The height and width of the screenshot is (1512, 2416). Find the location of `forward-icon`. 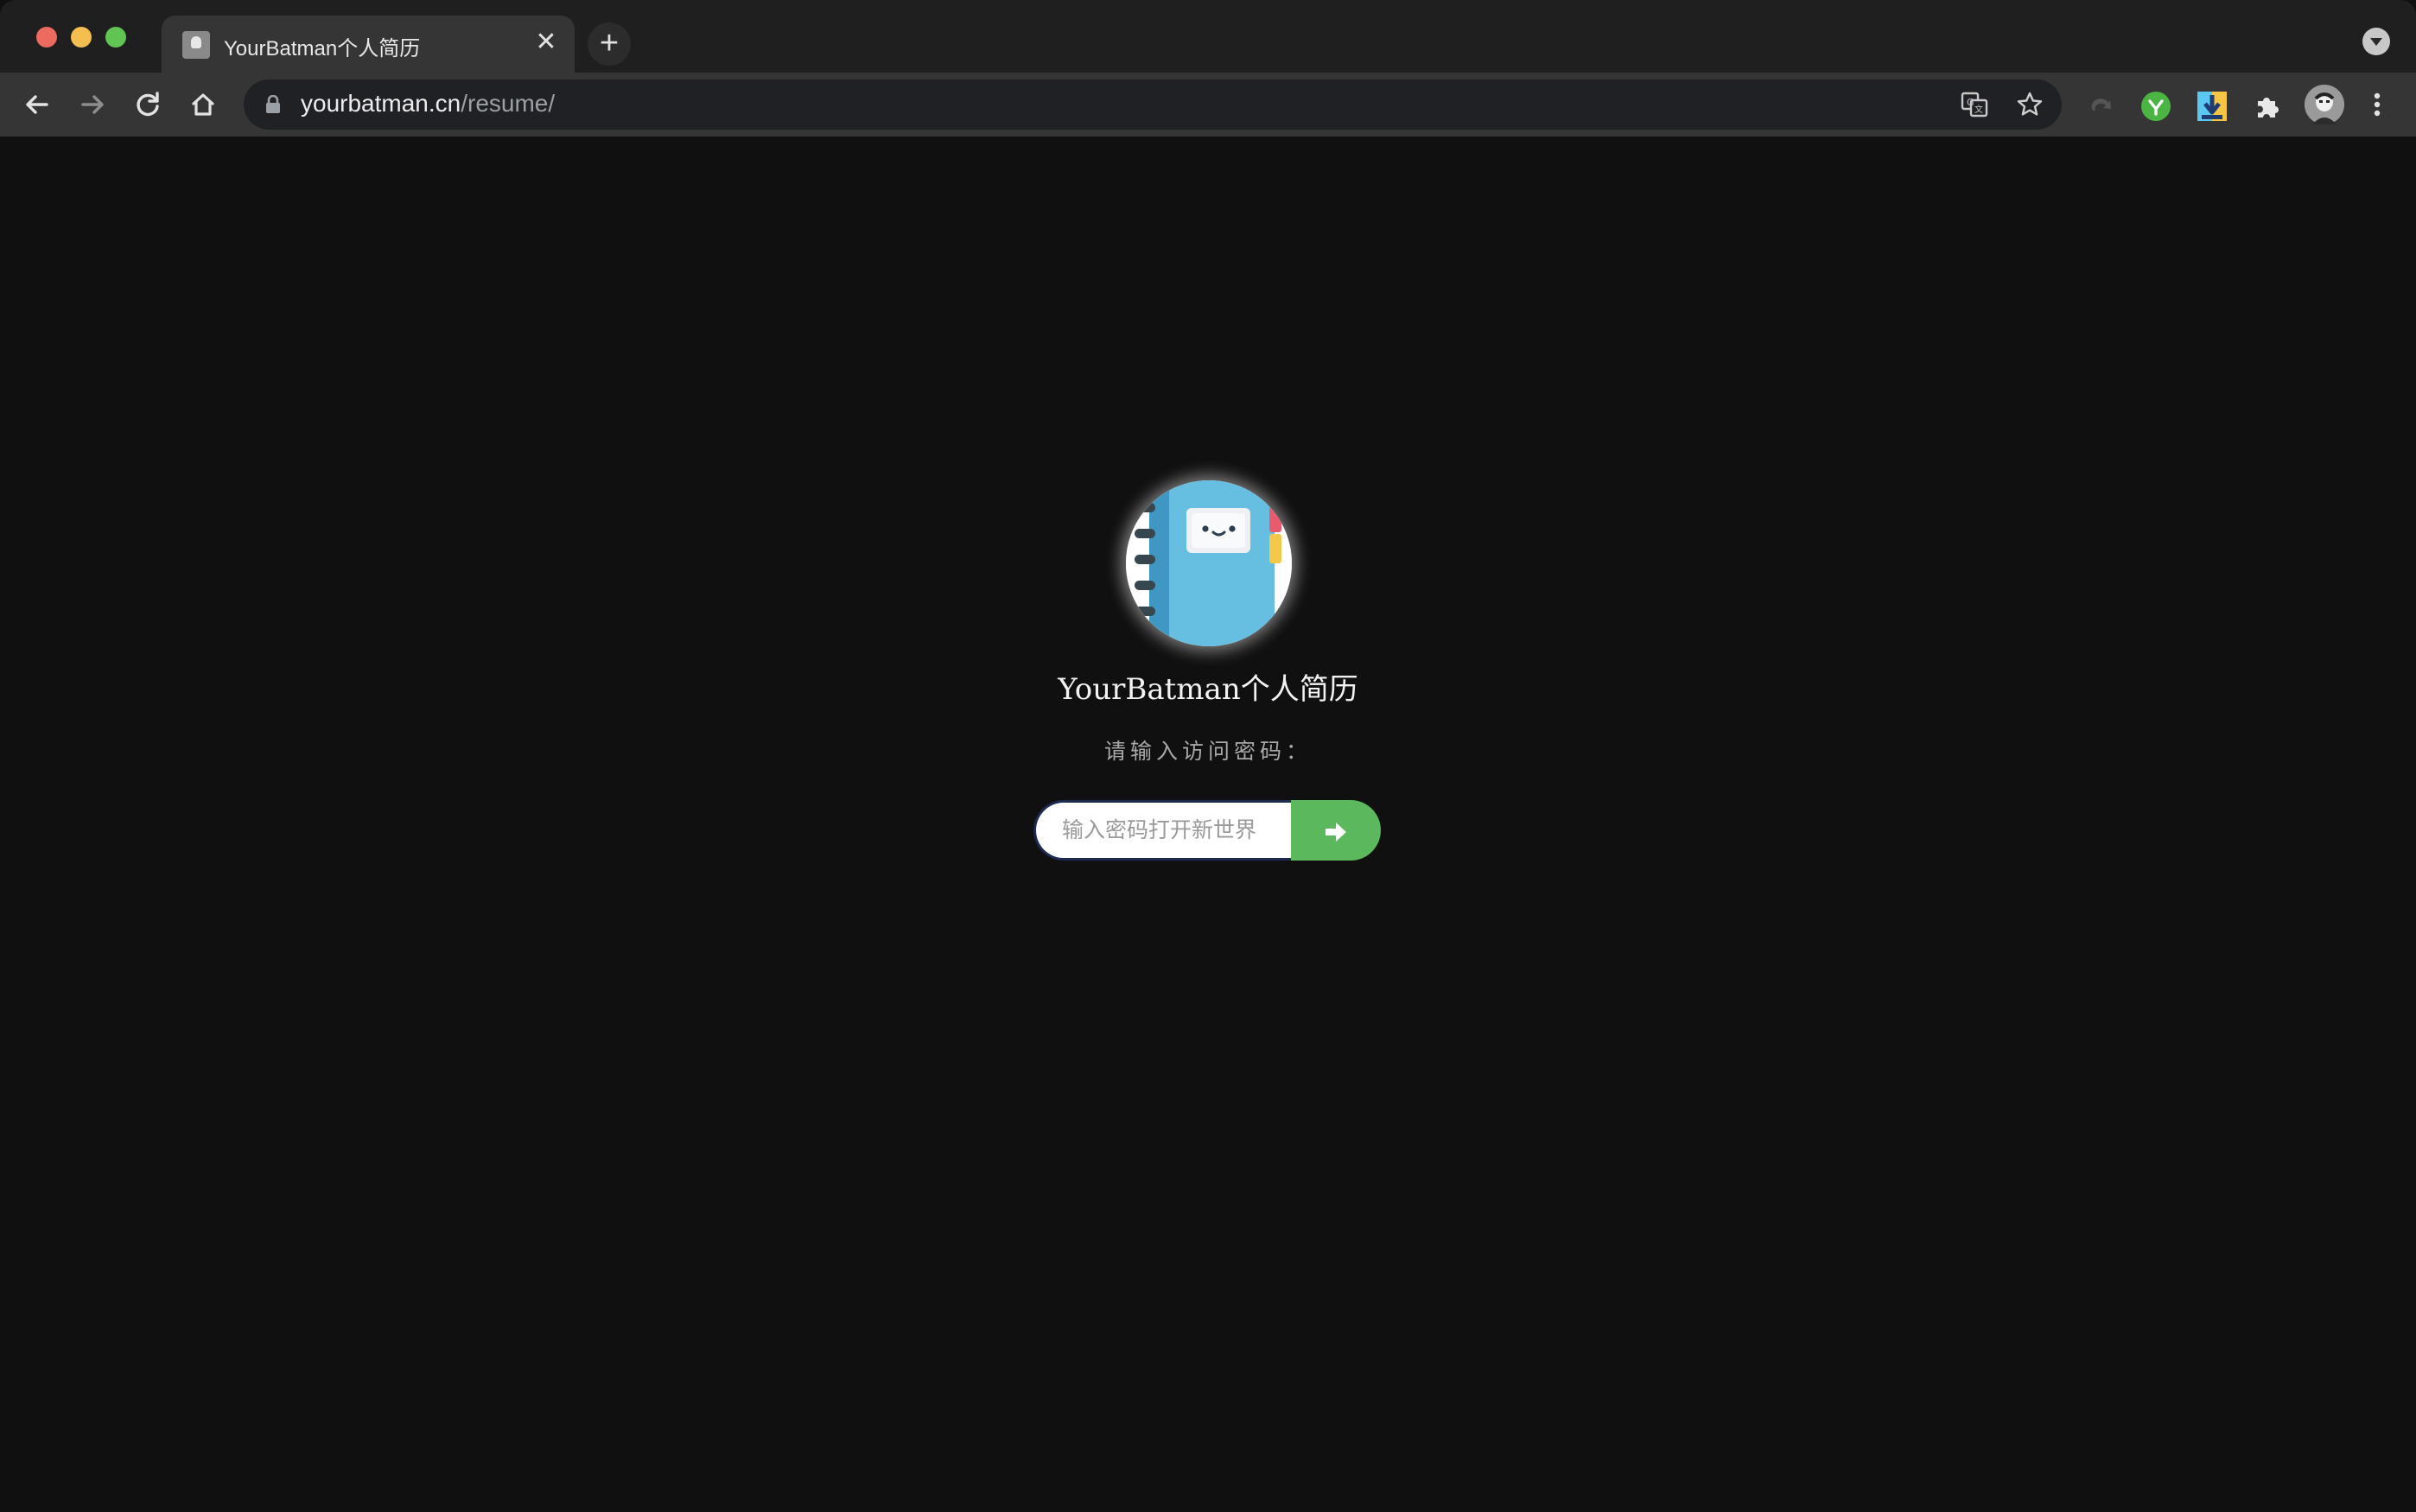

forward-icon is located at coordinates (92, 104).